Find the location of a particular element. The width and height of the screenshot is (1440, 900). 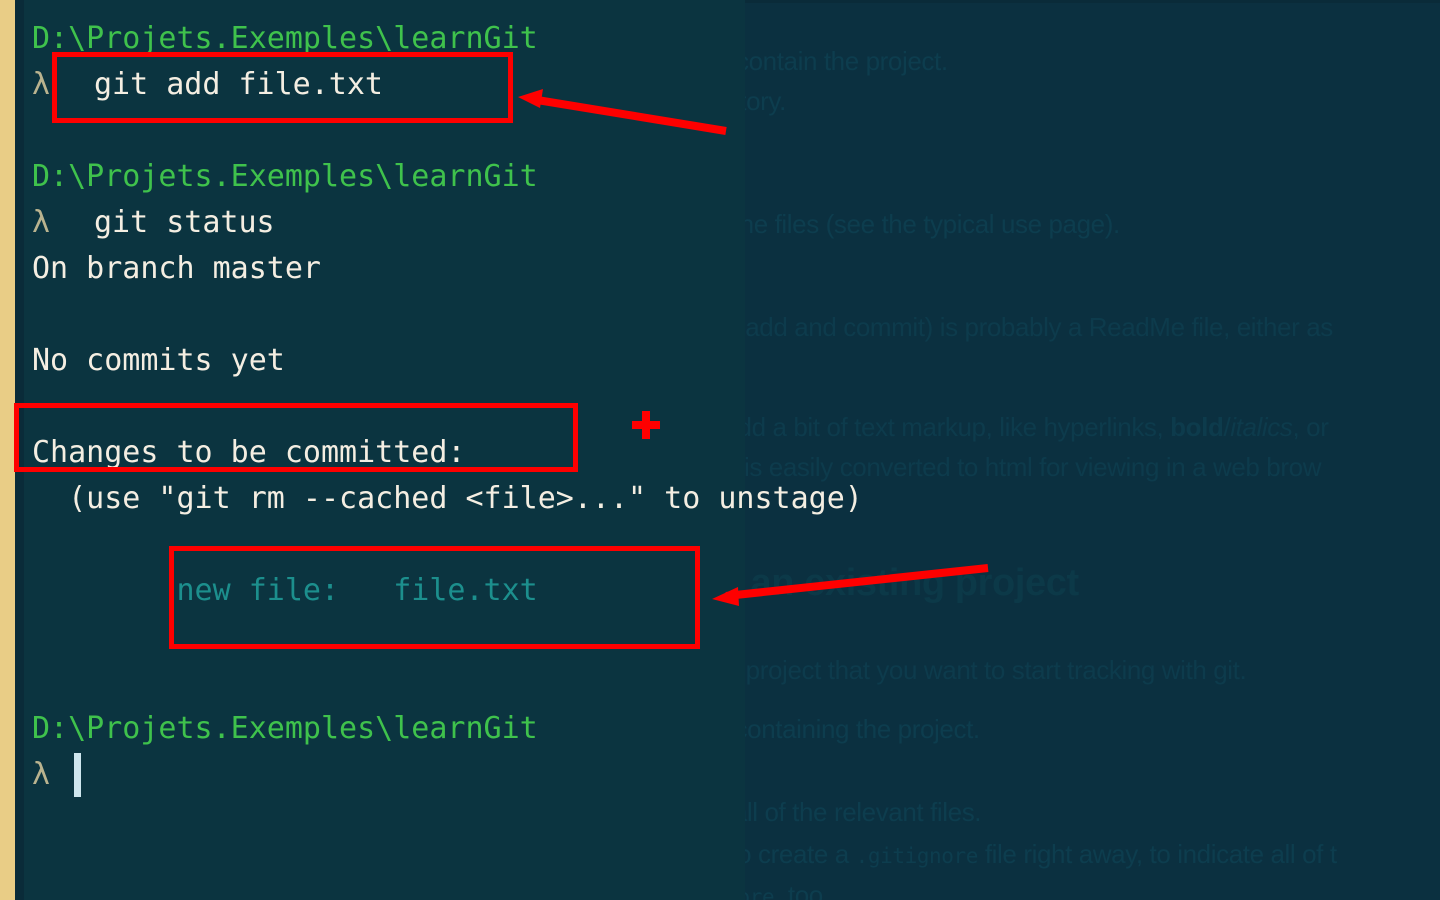

terminal-output-new-file-entry: new file: file.txt is located at coordinates (285, 590).